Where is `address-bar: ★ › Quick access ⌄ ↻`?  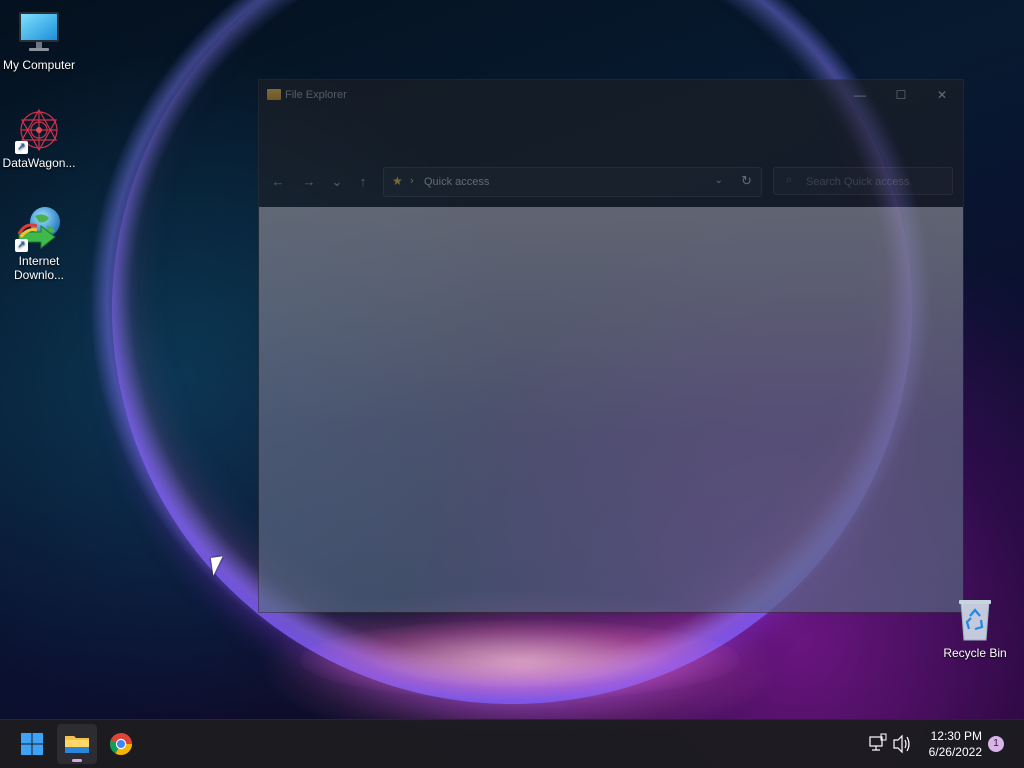
address-bar: ★ › Quick access ⌄ ↻ is located at coordinates (572, 182).